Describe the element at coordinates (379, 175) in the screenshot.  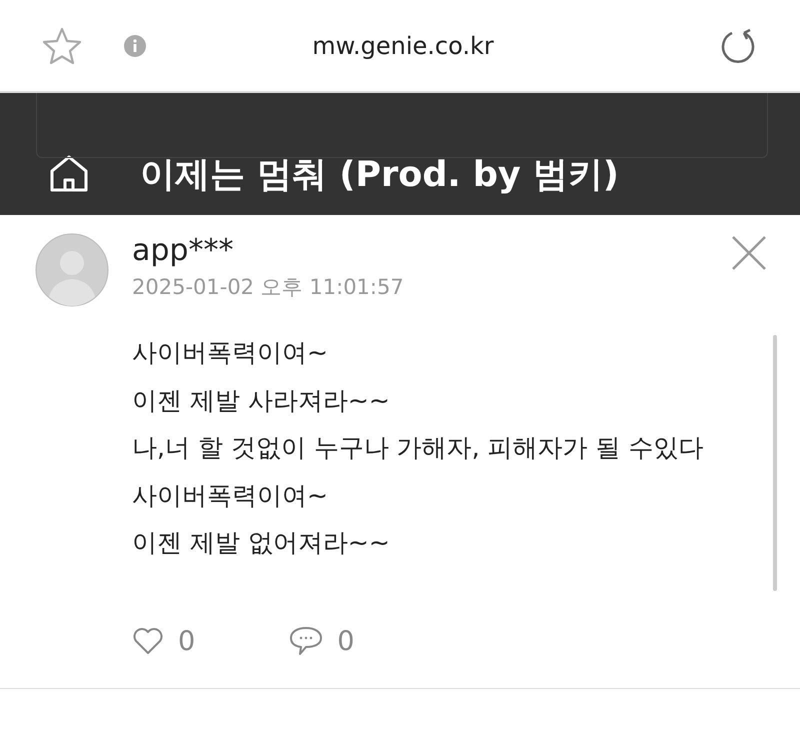
I see `song-title: 이제는 멈춰 (Prod. by 범키)` at that location.